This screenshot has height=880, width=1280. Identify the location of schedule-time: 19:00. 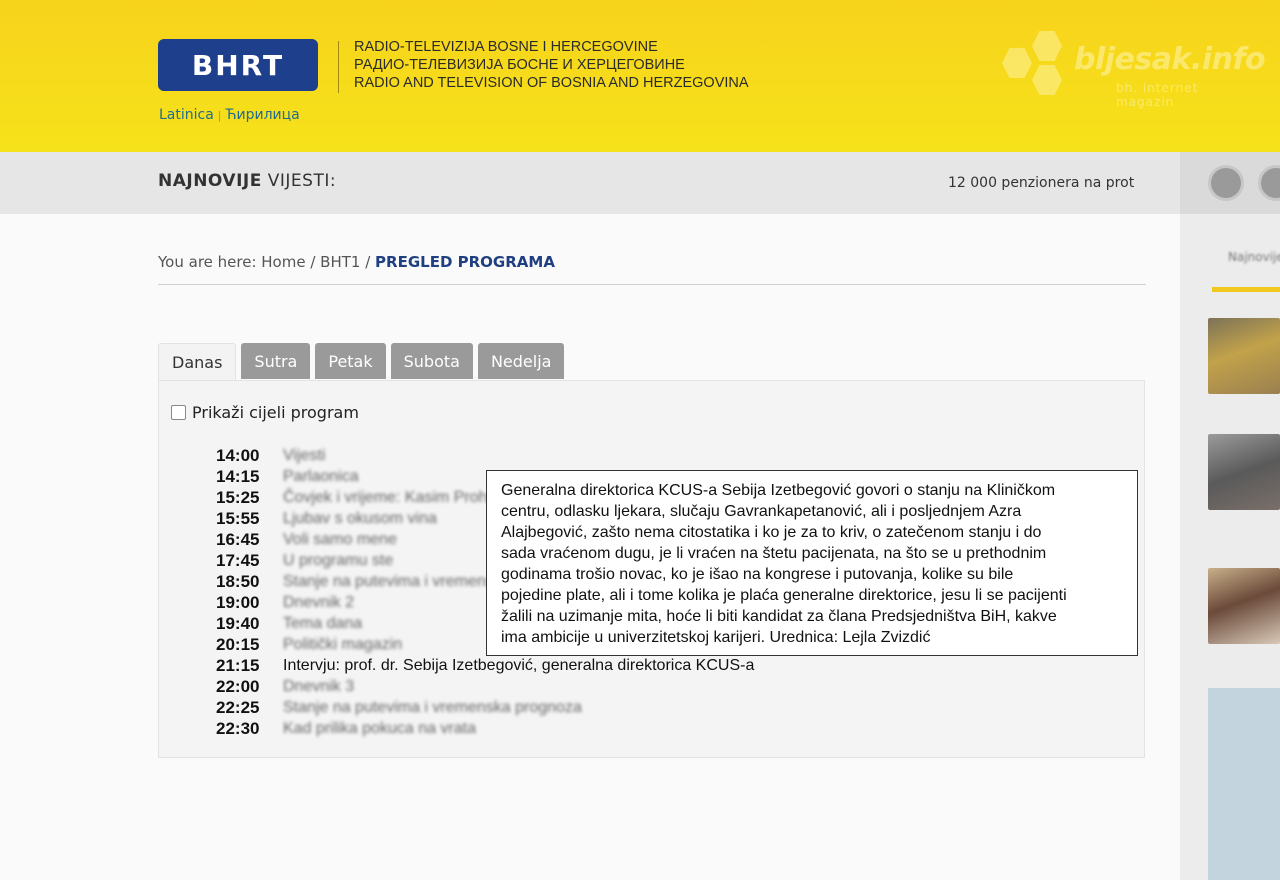
(238, 602).